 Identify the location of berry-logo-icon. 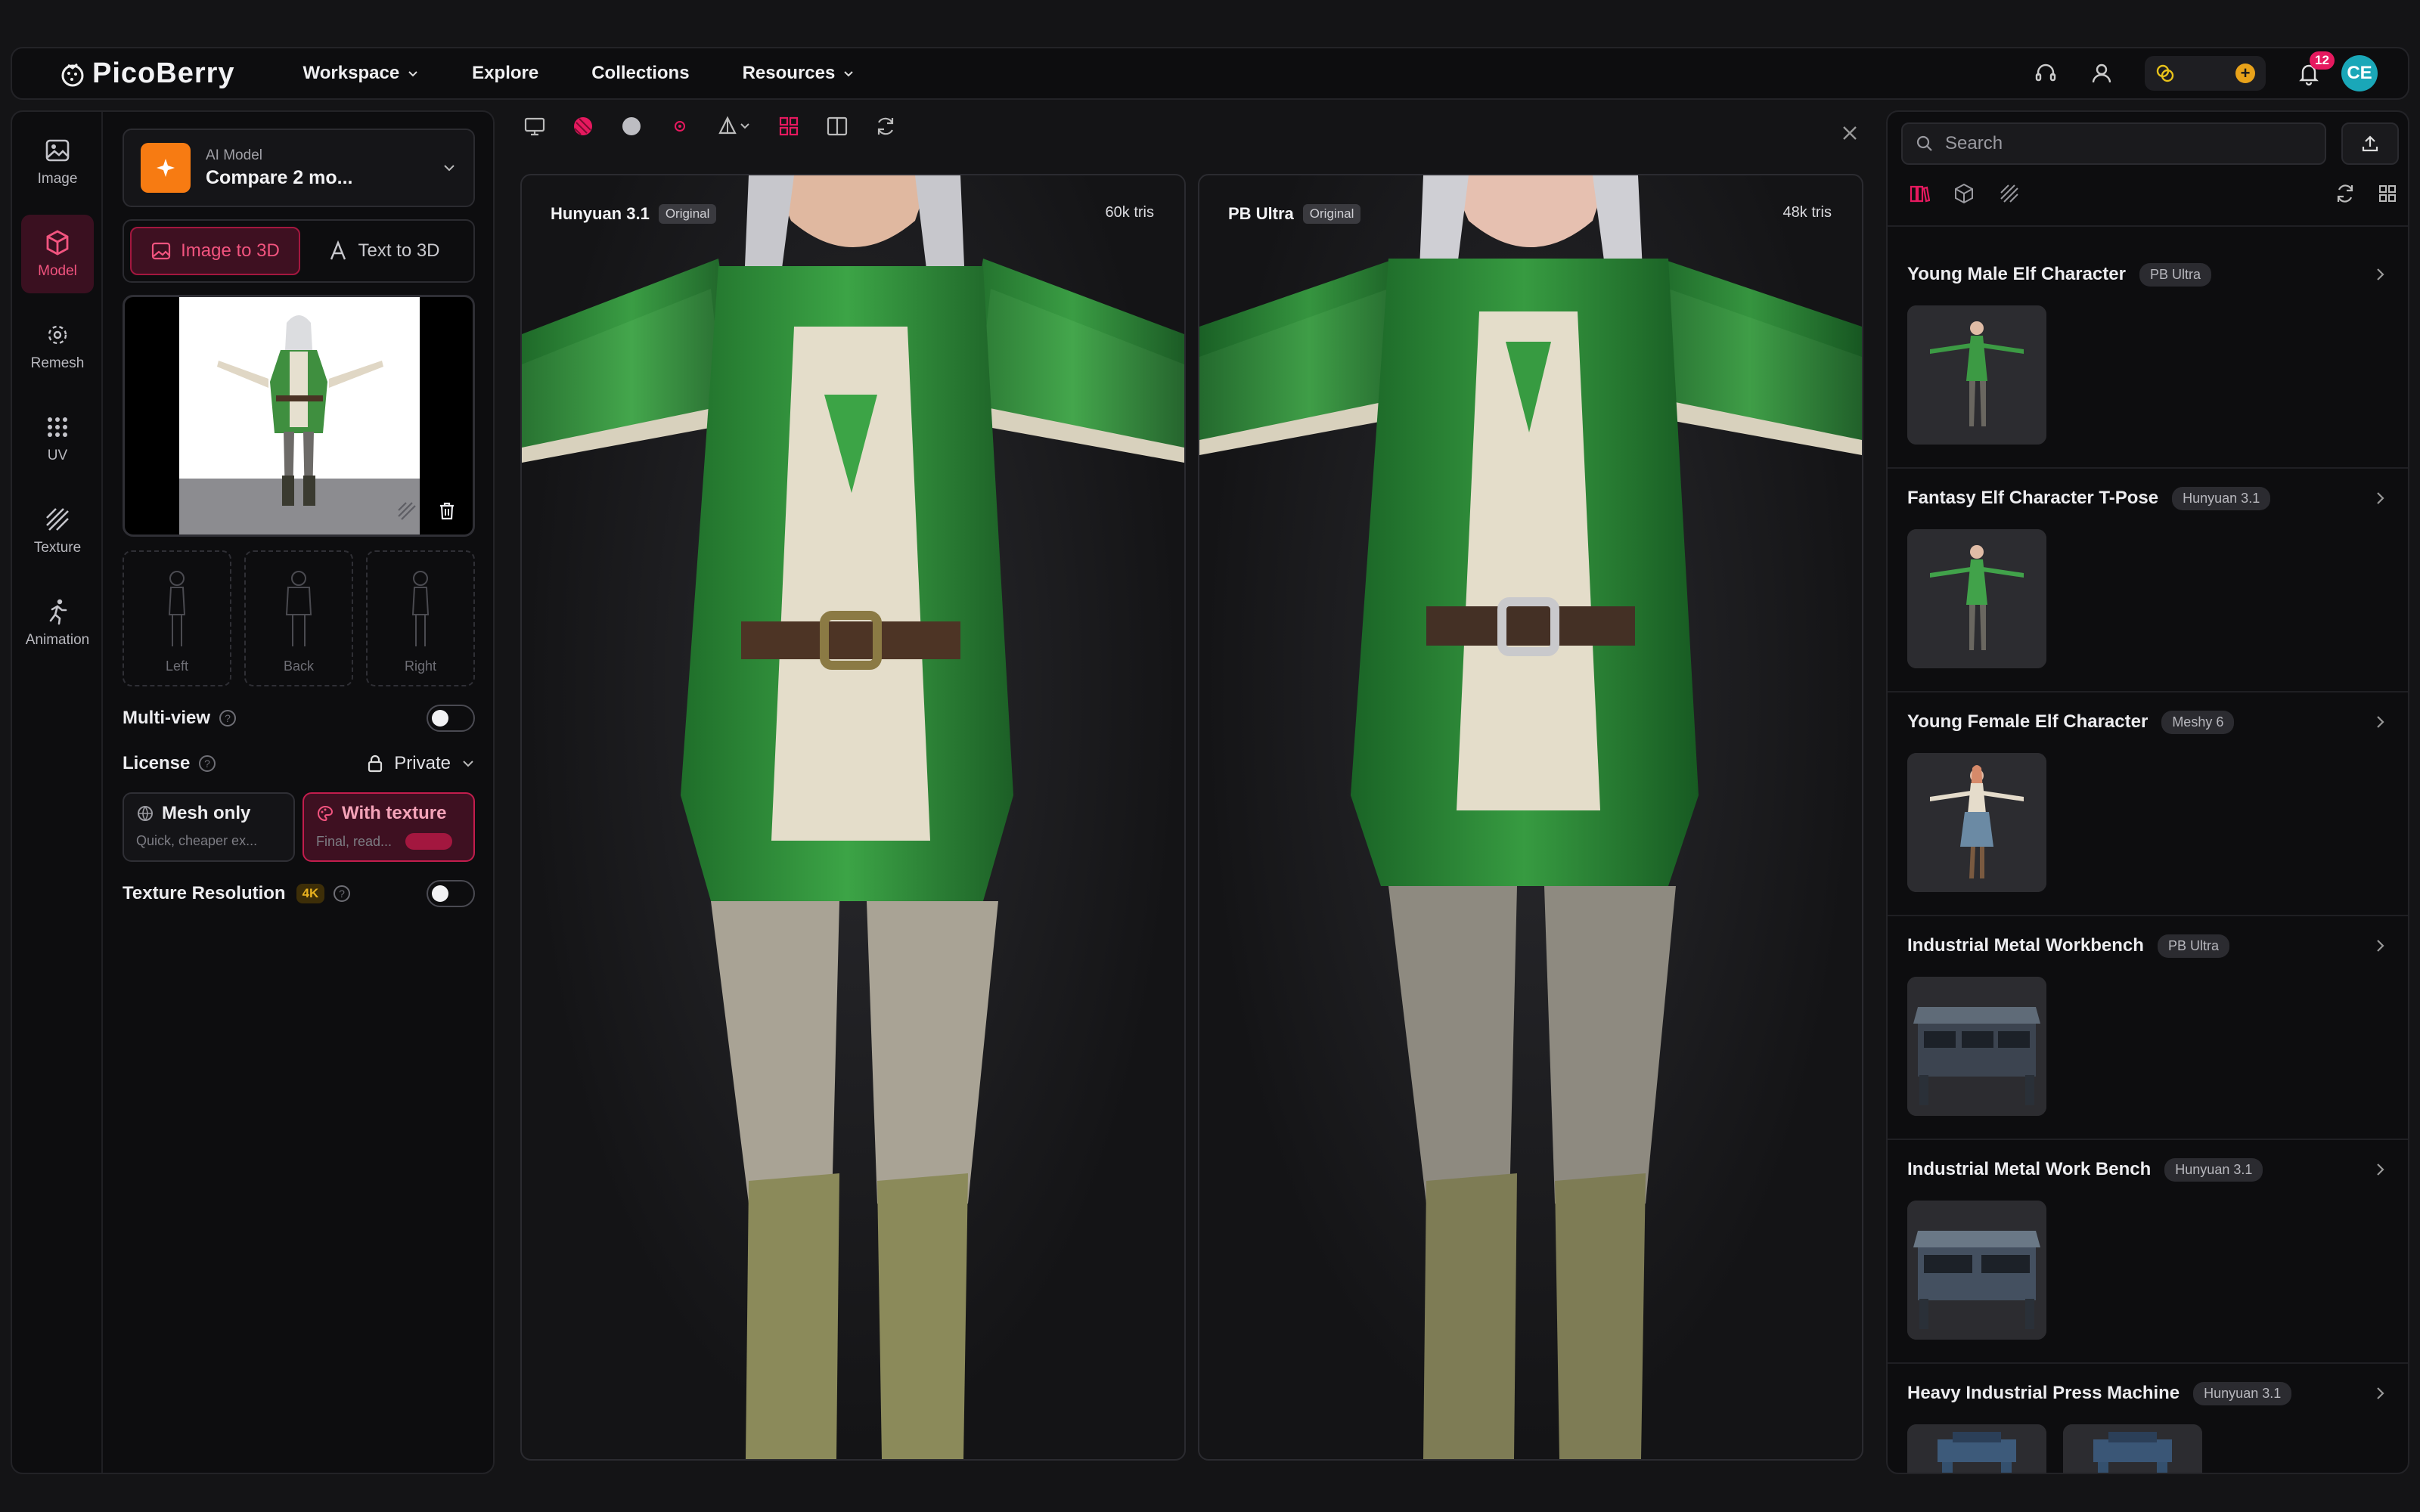
(72, 75).